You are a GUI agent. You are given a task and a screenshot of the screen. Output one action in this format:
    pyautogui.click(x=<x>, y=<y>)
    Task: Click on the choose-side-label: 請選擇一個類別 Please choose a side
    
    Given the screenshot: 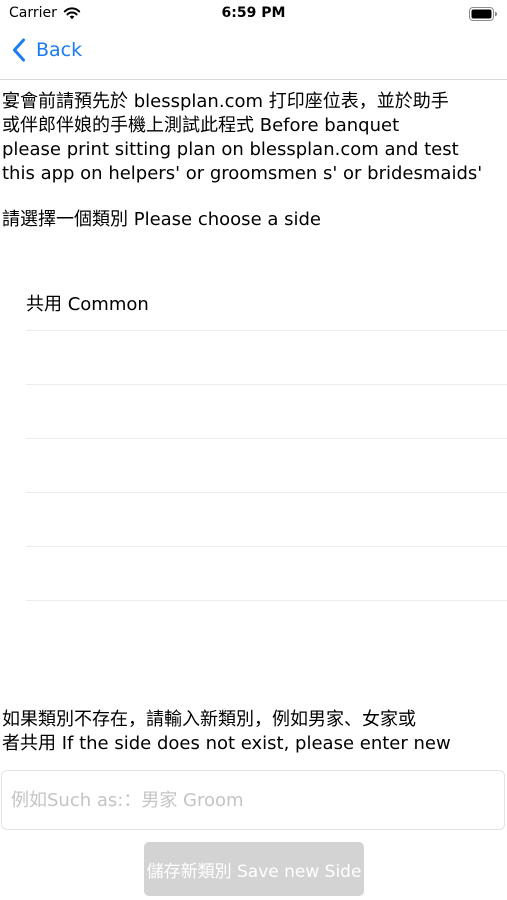 What is the action you would take?
    pyautogui.click(x=161, y=219)
    